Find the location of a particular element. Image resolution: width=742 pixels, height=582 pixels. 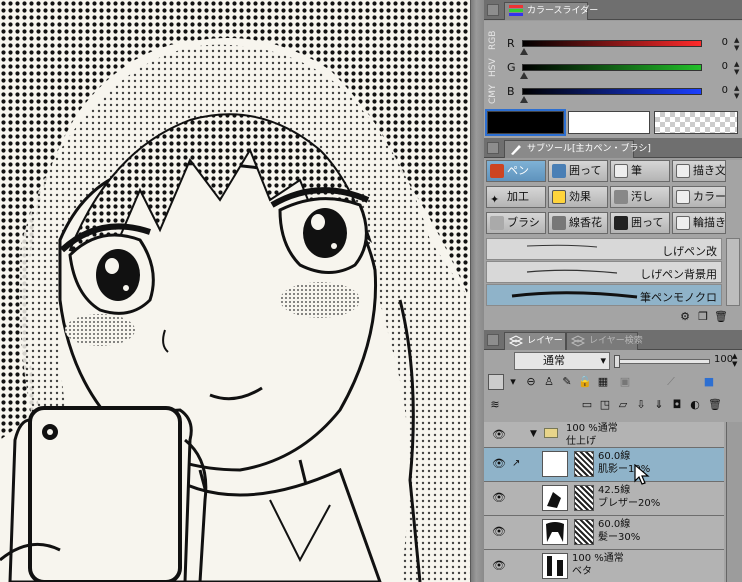

color-mode-tabs: RGB HSV CMY is located at coordinates (494, 68).